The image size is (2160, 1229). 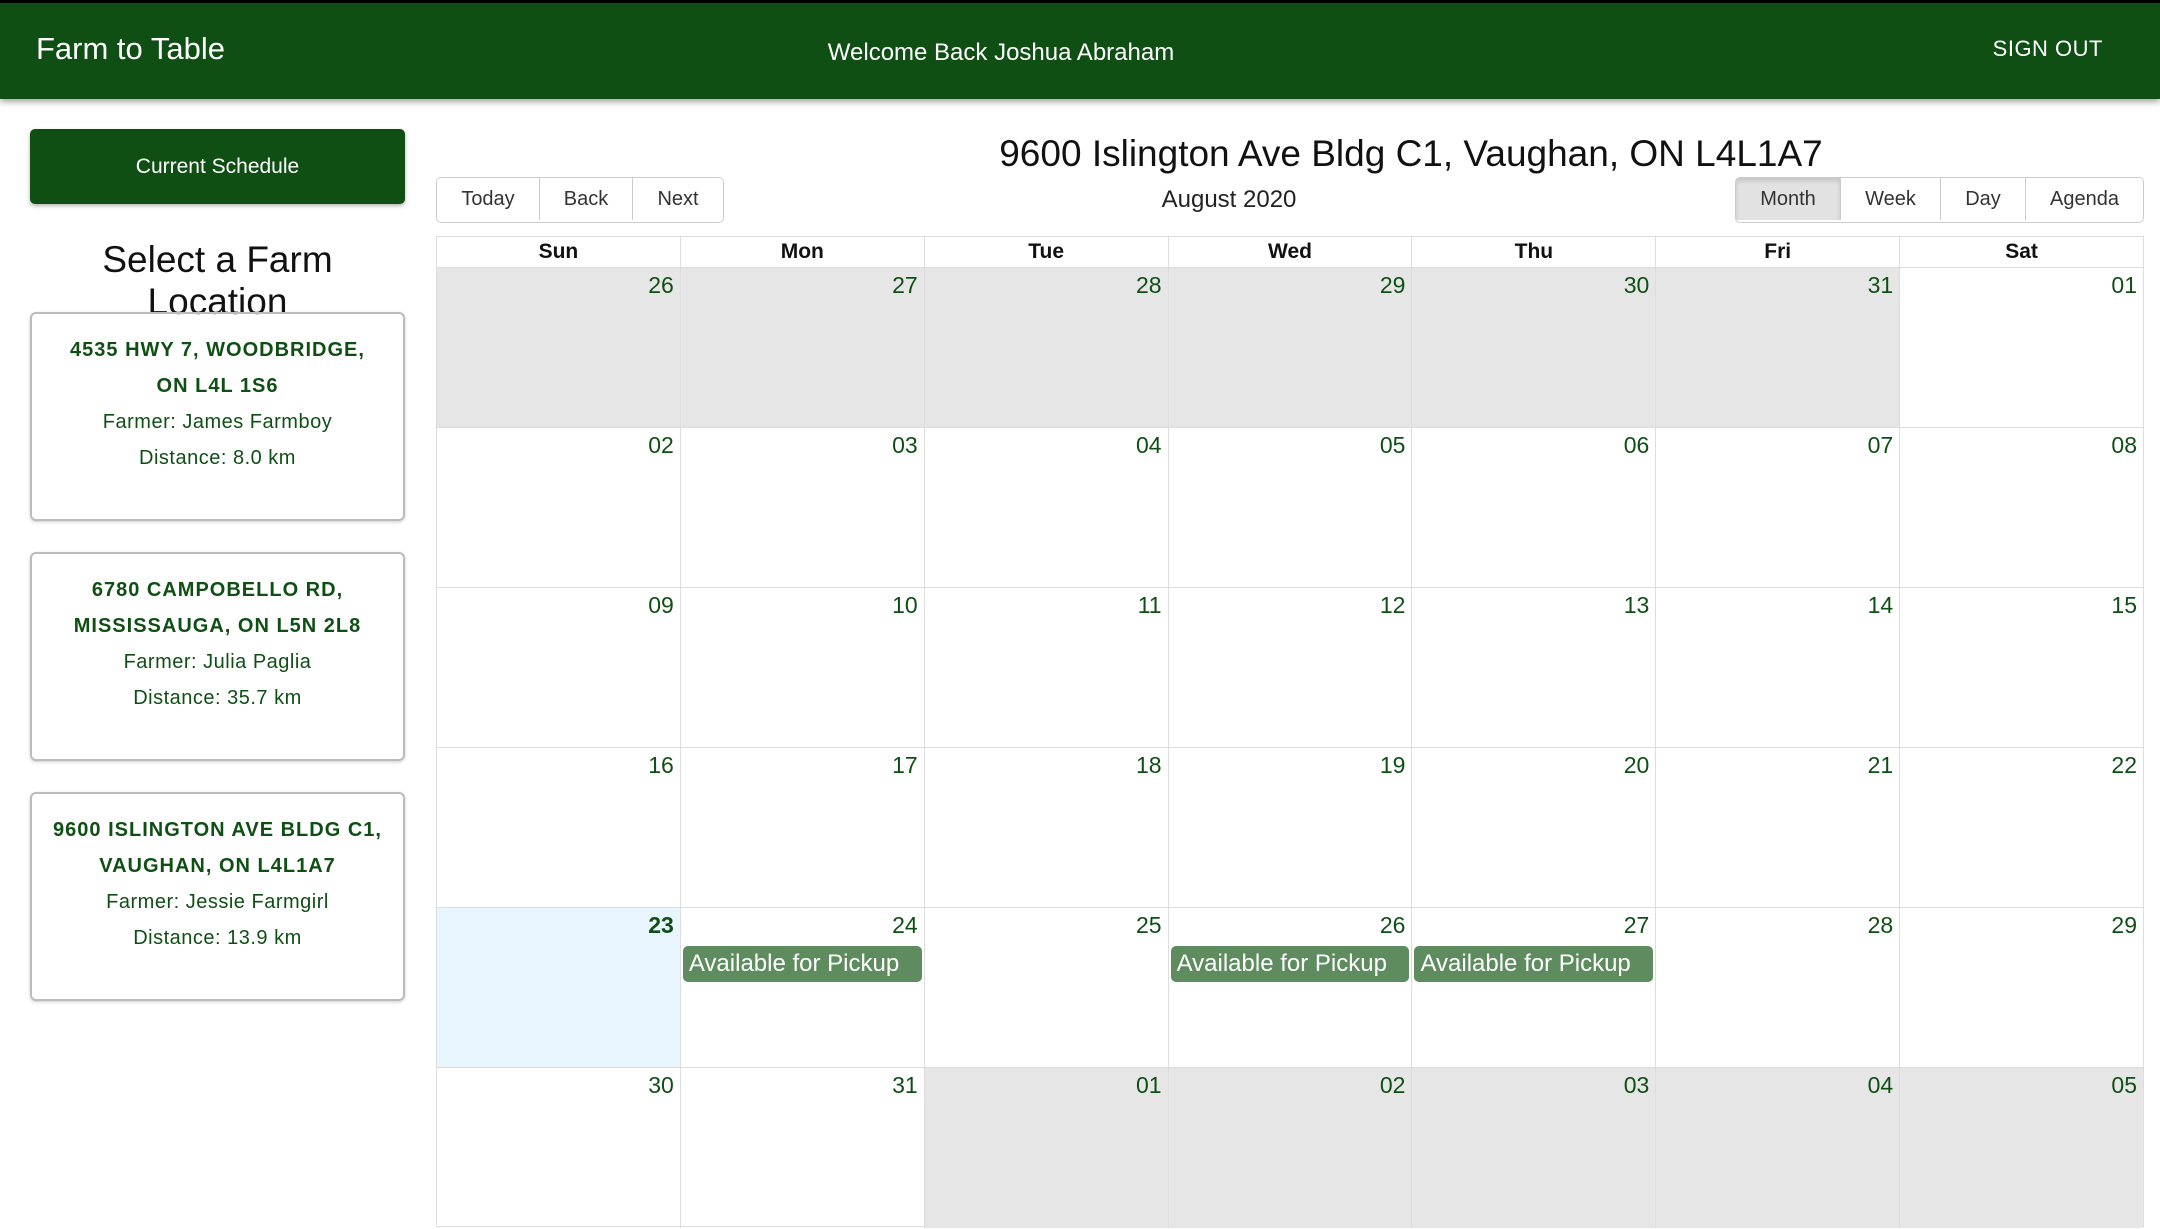 What do you see at coordinates (1881, 765) in the screenshot?
I see `day-number: 21` at bounding box center [1881, 765].